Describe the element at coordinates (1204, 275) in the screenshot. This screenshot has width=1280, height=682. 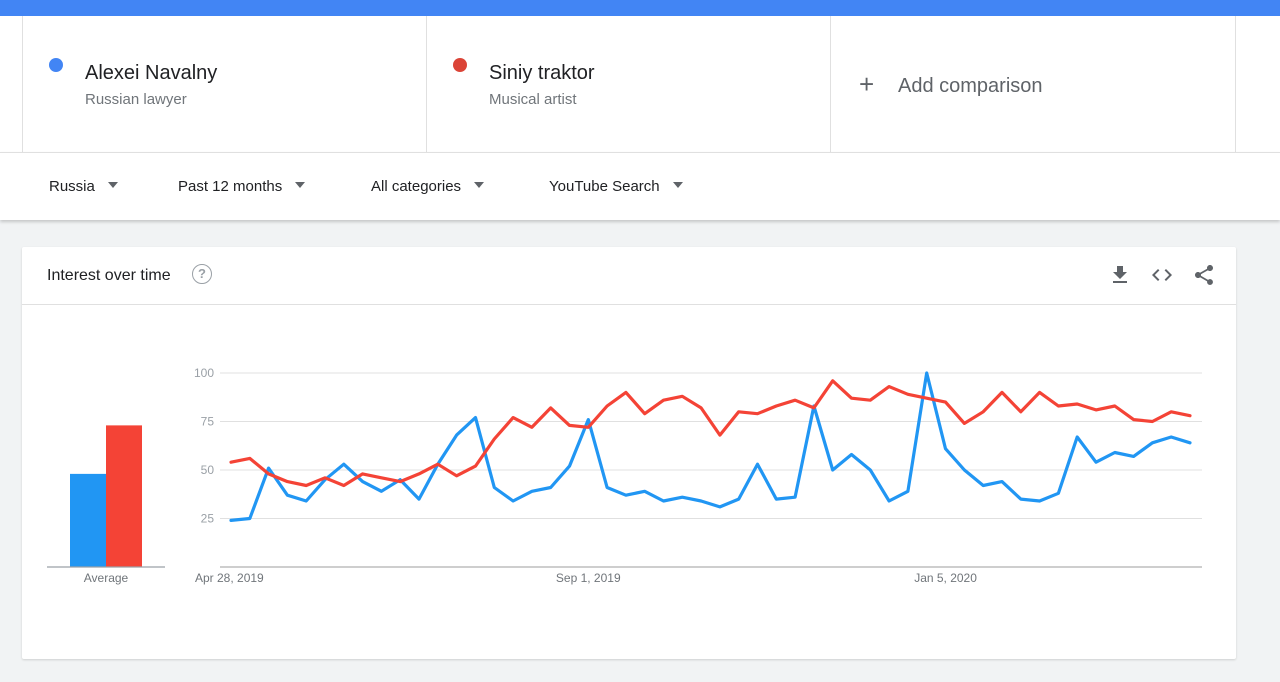
I see `share-icon` at that location.